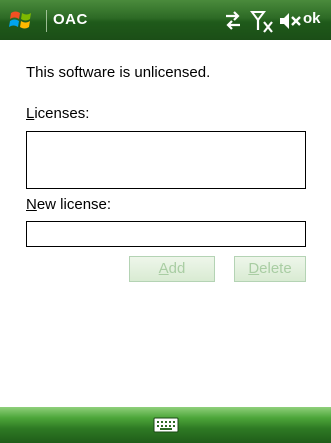 This screenshot has width=331, height=443. What do you see at coordinates (20, 20) in the screenshot?
I see `windows-logo-icon` at bounding box center [20, 20].